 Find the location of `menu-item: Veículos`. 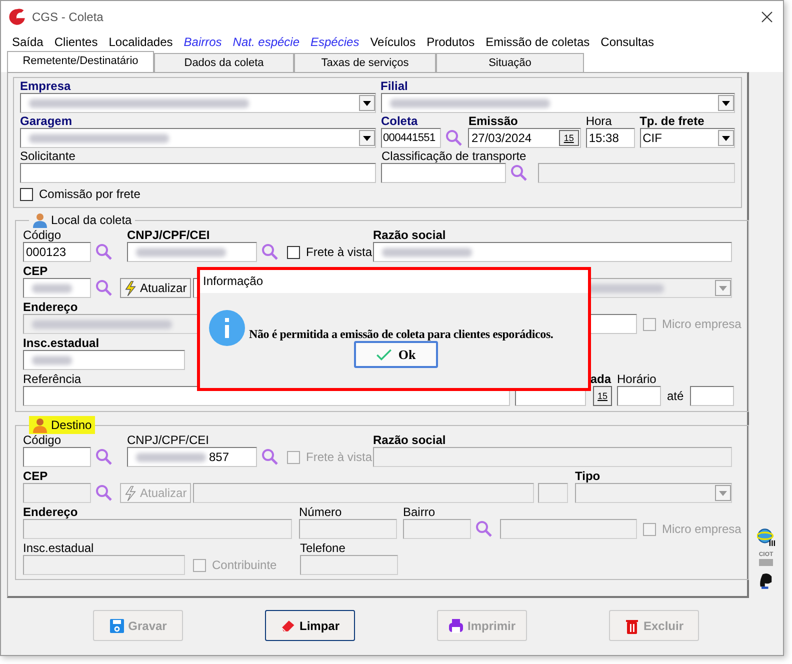

menu-item: Veículos is located at coordinates (393, 41).